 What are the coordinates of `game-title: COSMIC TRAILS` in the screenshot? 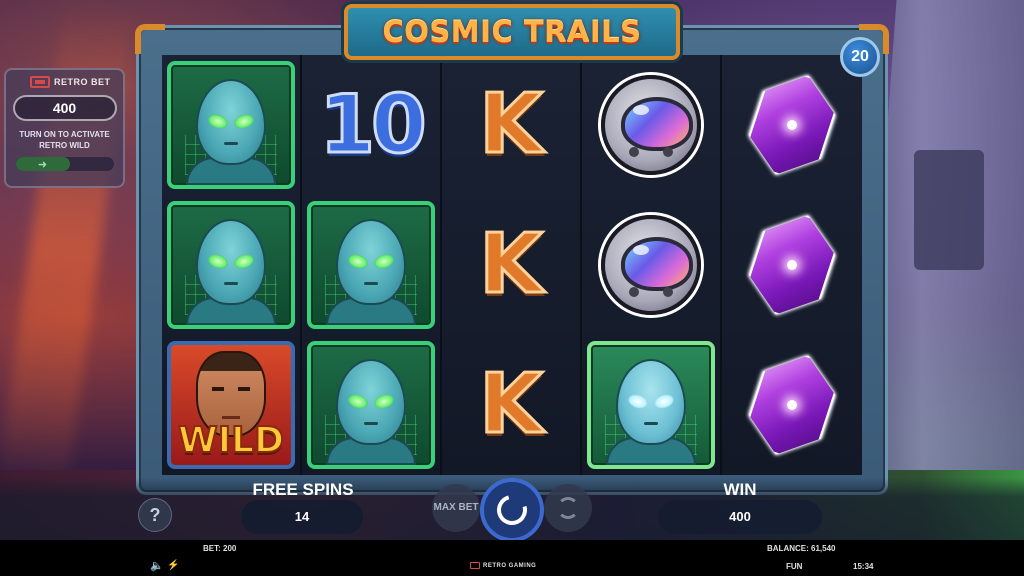 It's located at (512, 32).